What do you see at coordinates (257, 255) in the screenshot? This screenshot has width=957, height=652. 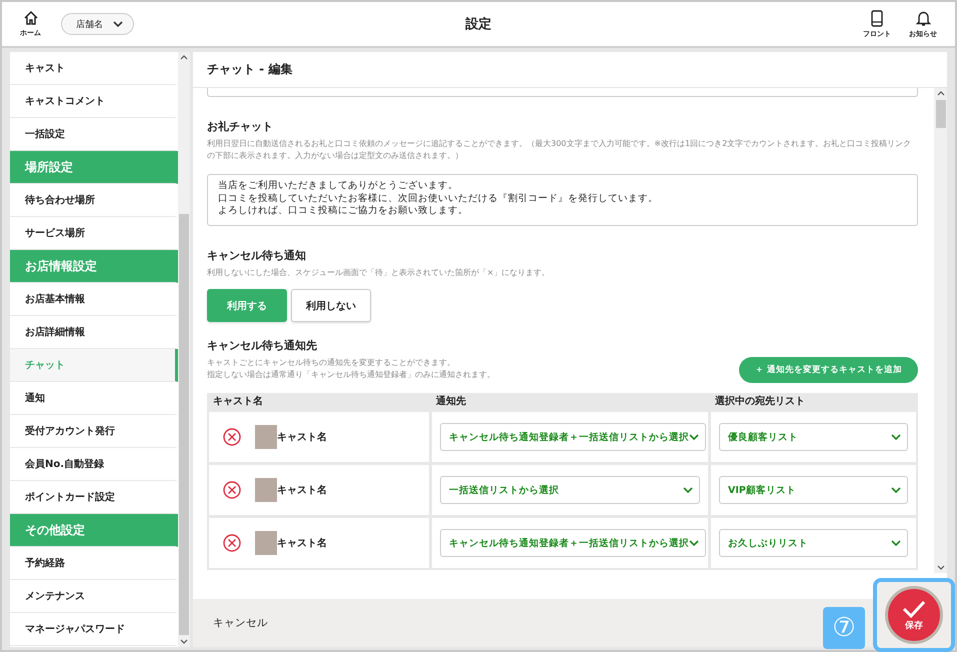 I see `section-title: キャンセル待ち通知` at bounding box center [257, 255].